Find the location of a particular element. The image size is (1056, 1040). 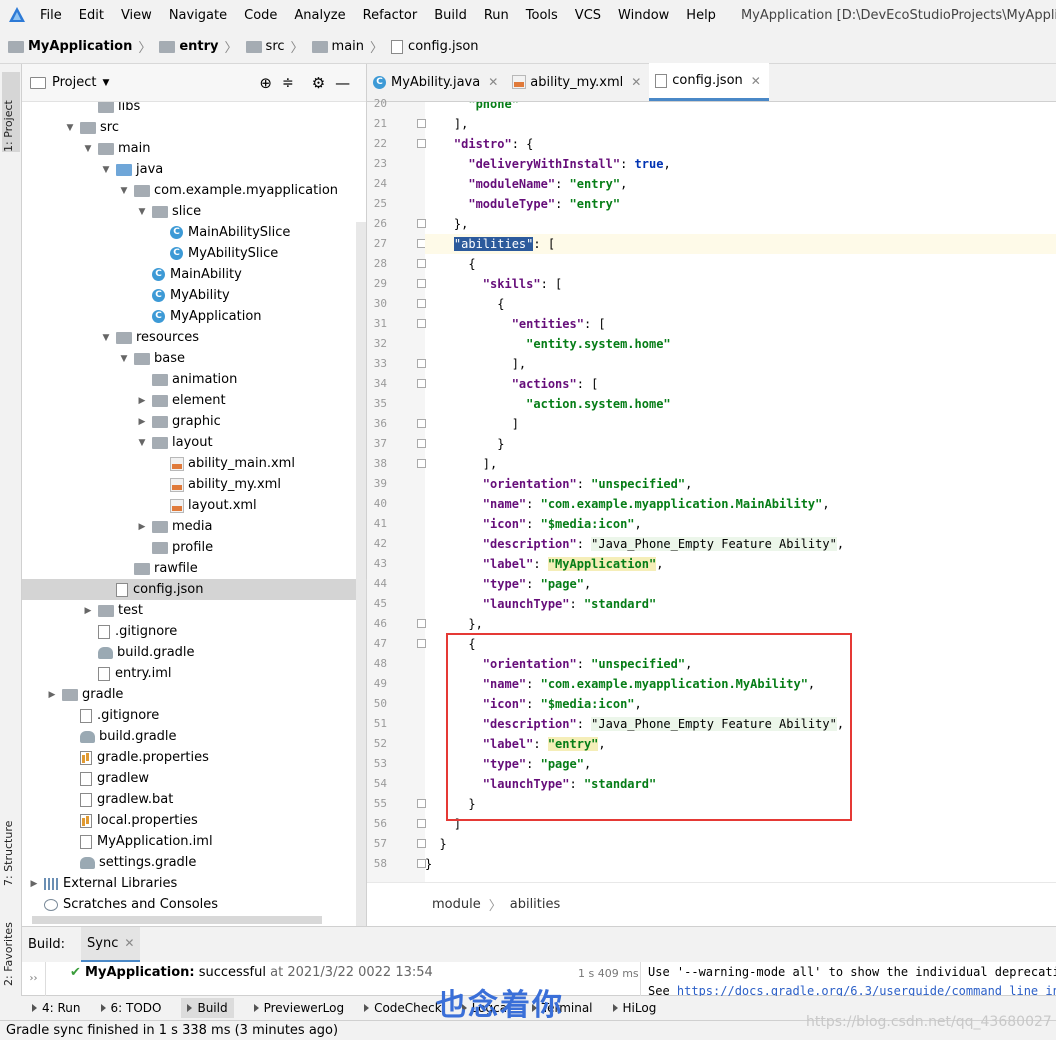

collapse-all-icon: ≑ is located at coordinates (288, 83).